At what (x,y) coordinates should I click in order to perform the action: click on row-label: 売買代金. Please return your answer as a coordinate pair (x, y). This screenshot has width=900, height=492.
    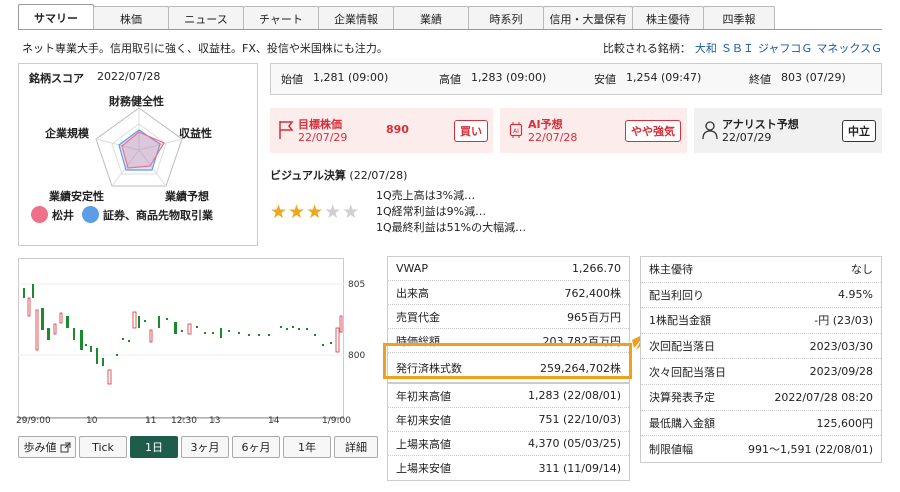
    Looking at the image, I should click on (418, 317).